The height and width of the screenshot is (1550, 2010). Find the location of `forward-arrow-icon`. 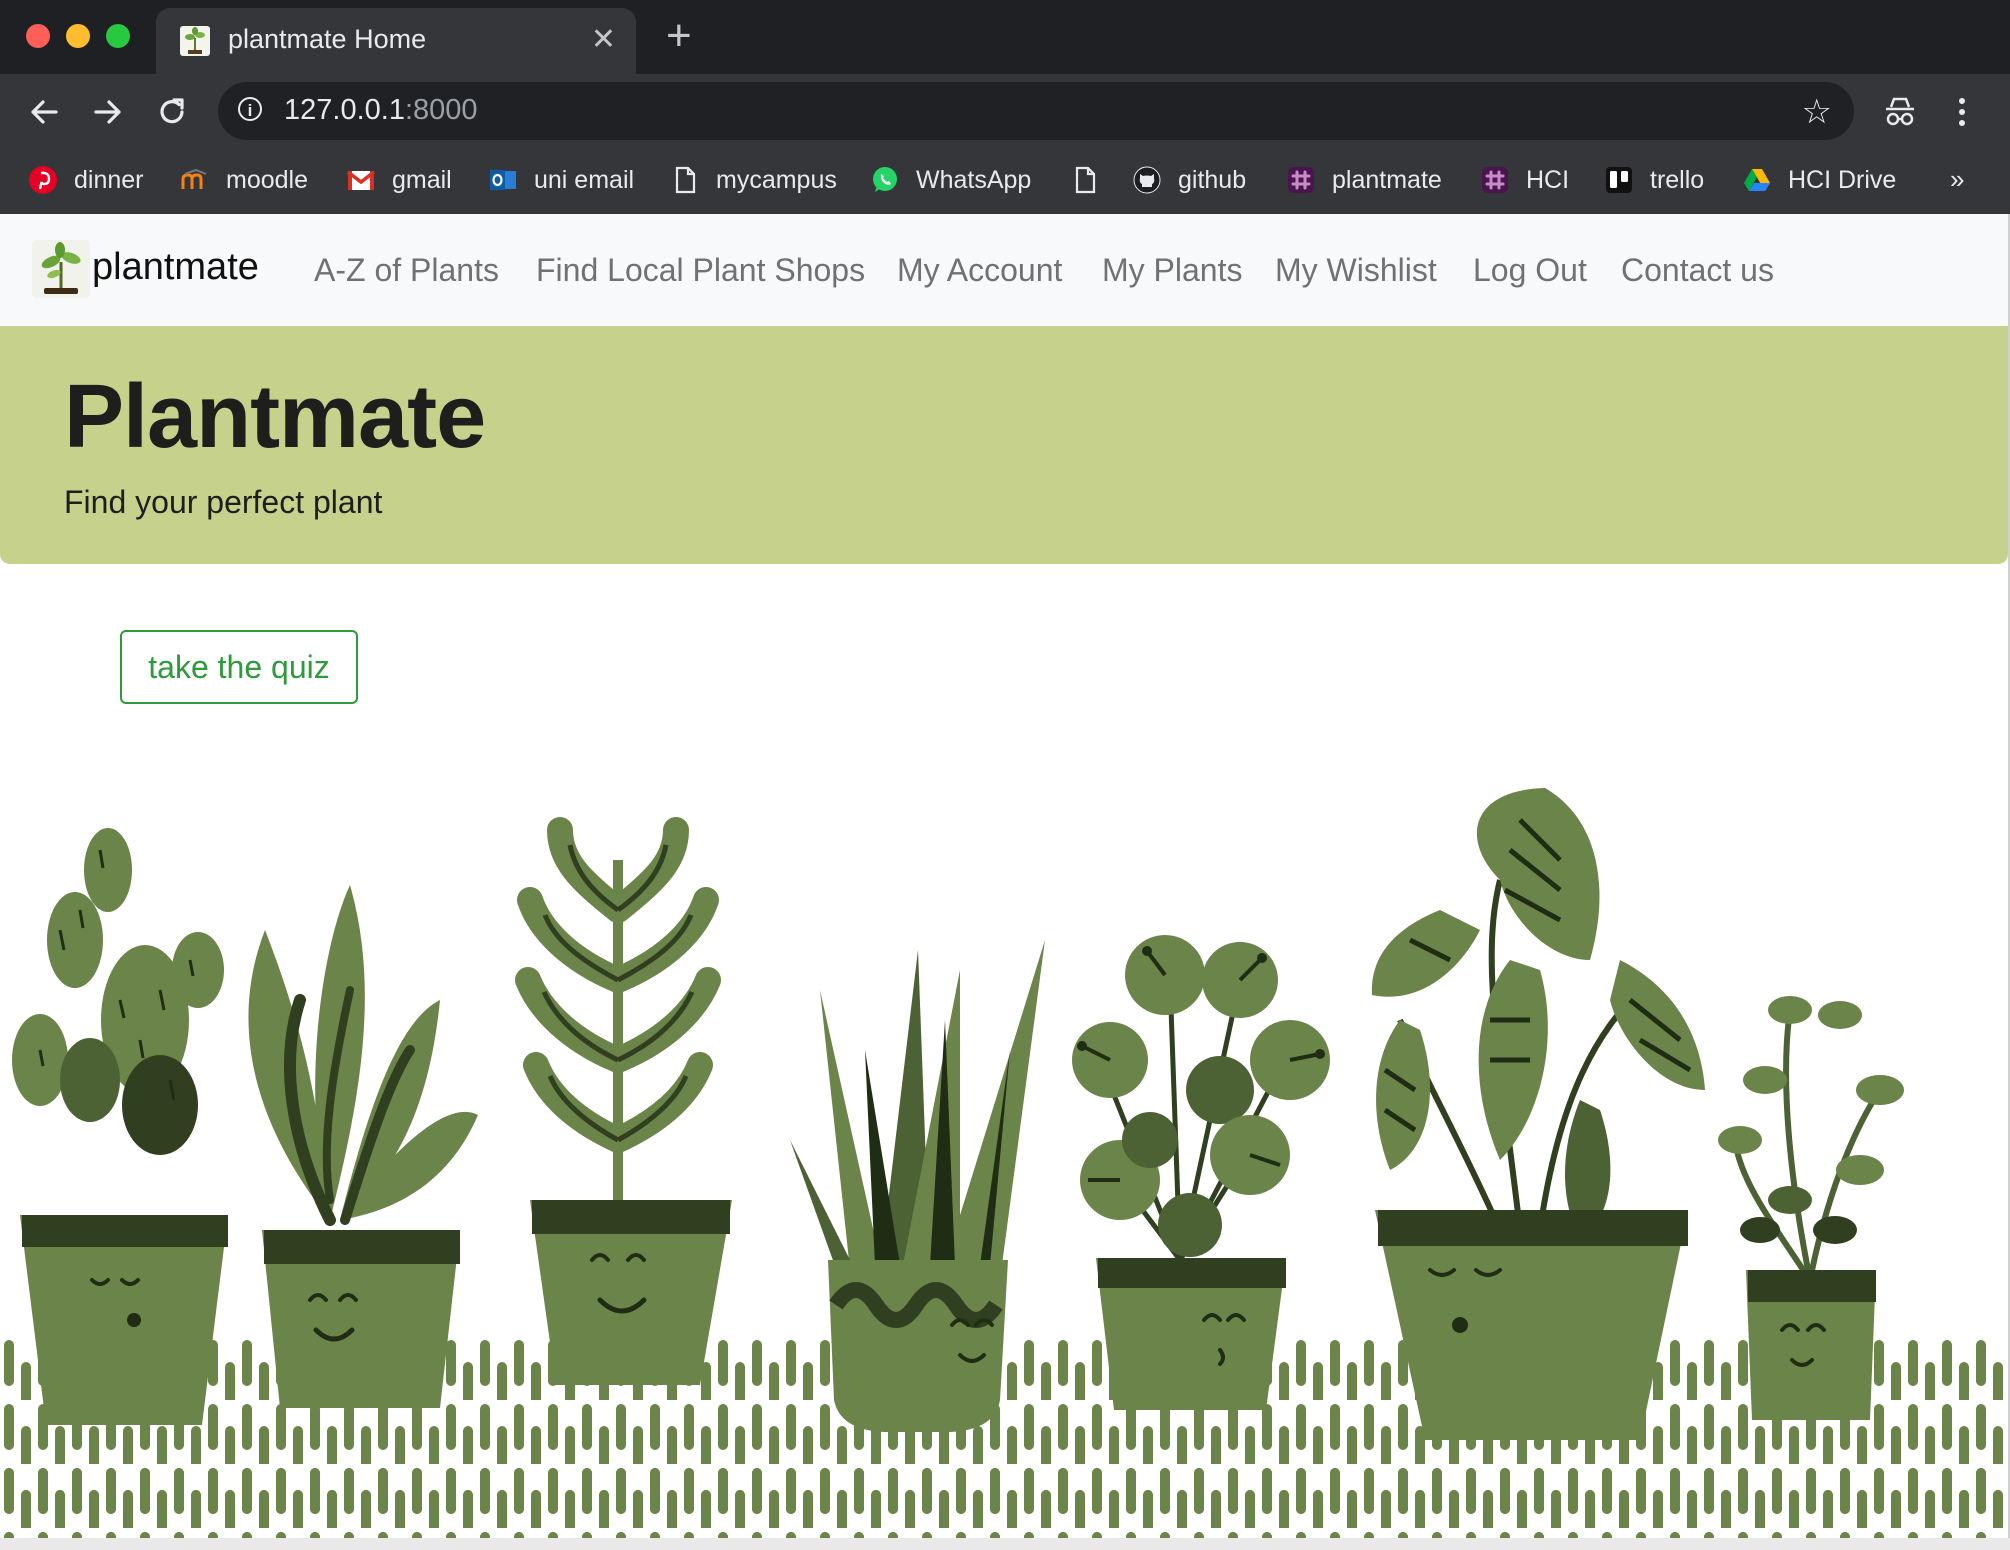

forward-arrow-icon is located at coordinates (108, 112).